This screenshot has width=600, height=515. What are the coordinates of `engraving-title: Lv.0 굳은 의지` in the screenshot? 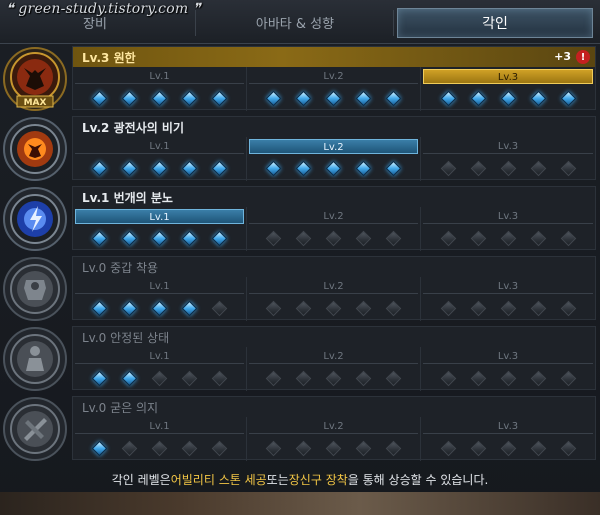 It's located at (334, 407).